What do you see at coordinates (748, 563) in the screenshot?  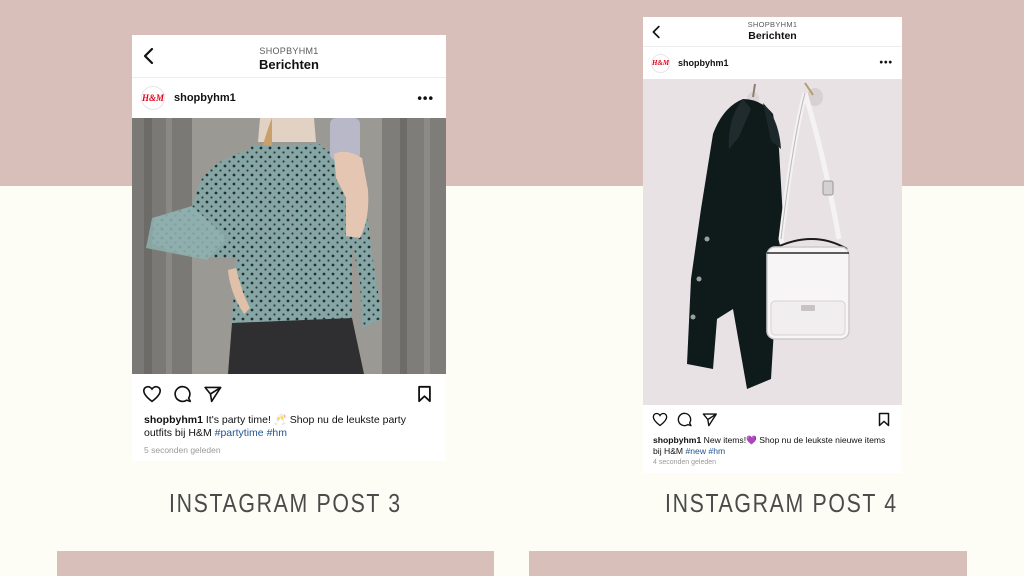 I see `bottom-color-band-right` at bounding box center [748, 563].